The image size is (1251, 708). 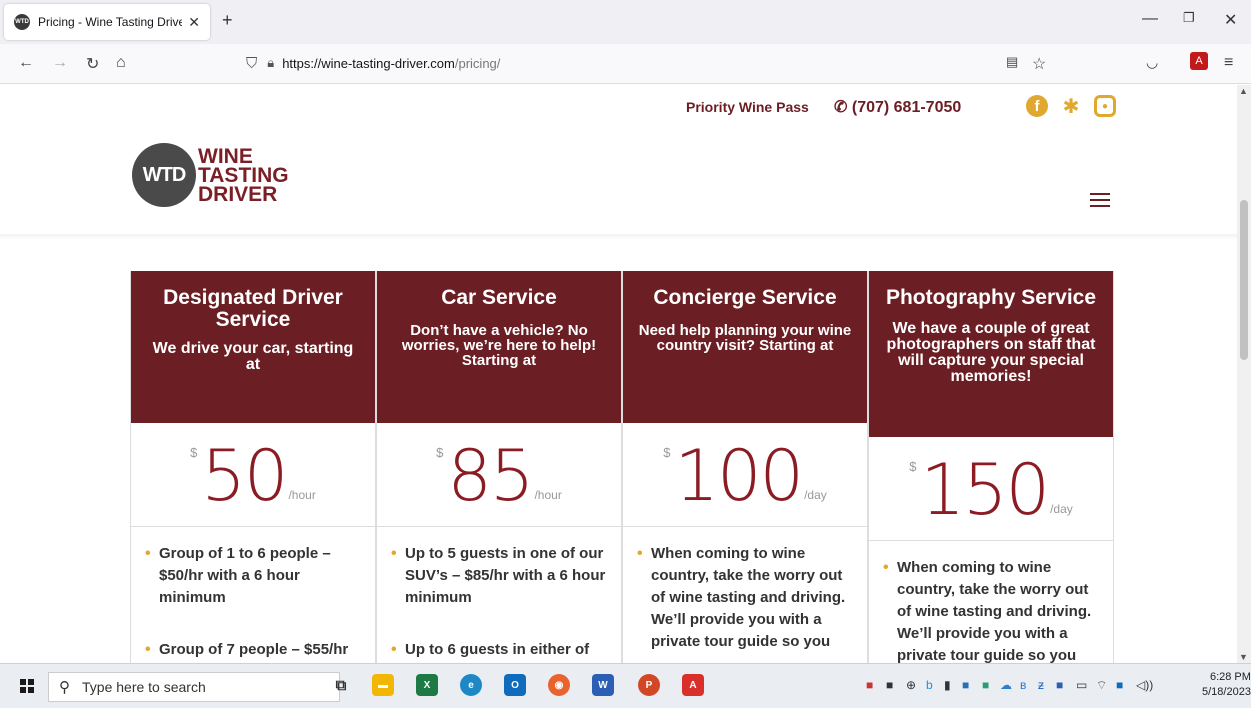 What do you see at coordinates (1100, 202) in the screenshot?
I see `hamburger-menu-icon` at bounding box center [1100, 202].